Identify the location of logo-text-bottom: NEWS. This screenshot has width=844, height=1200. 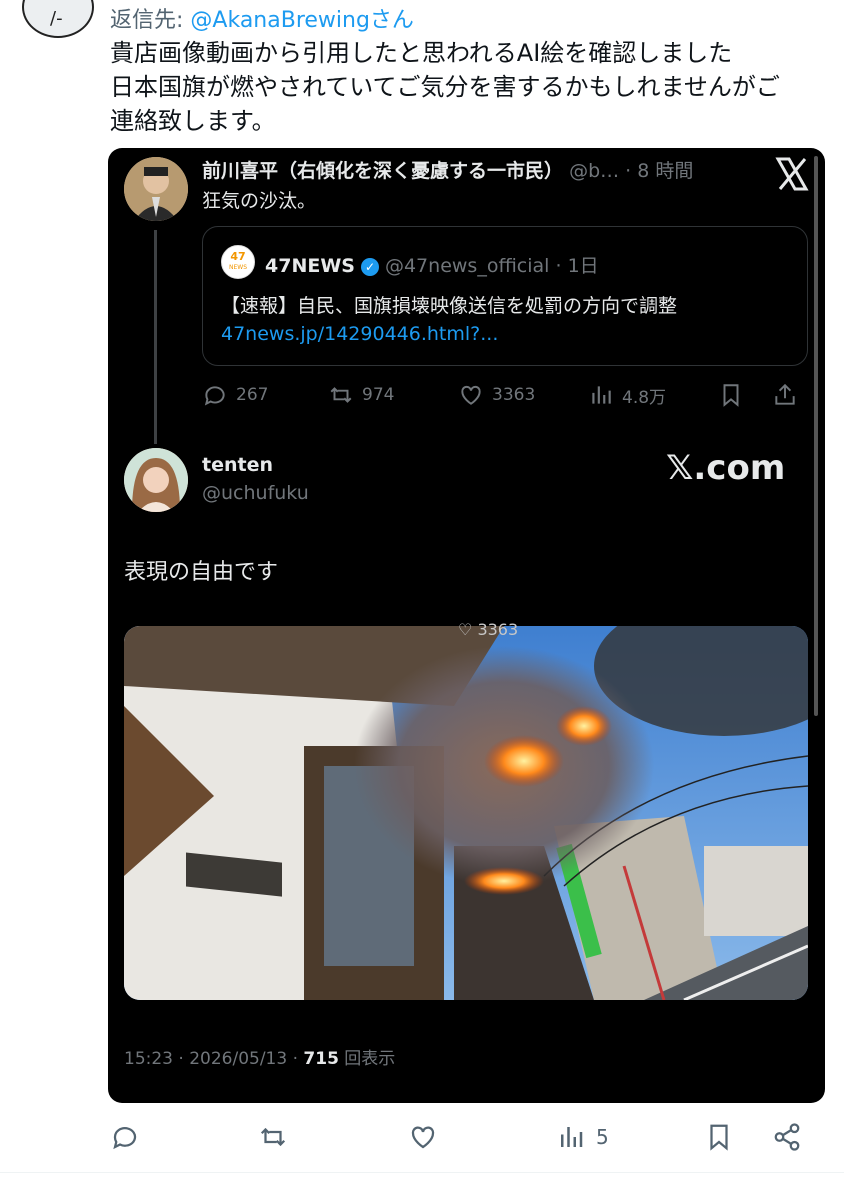
(238, 267).